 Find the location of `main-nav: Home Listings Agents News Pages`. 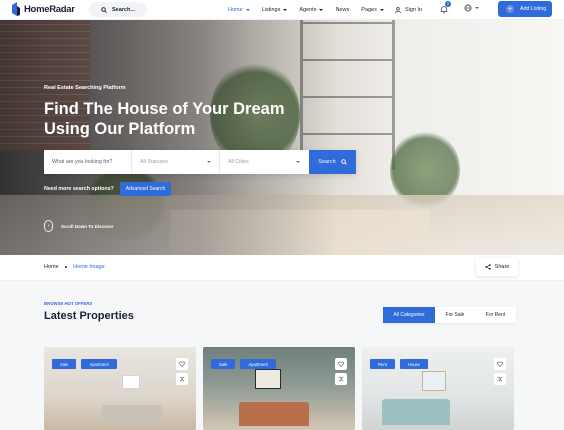

main-nav: Home Listings Agents News Pages is located at coordinates (312, 10).